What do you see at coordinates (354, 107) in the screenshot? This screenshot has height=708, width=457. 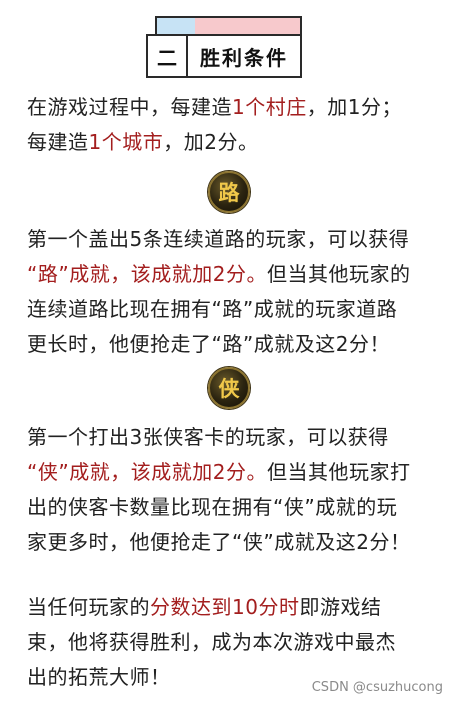 I see `intro-text: ，加1分；` at bounding box center [354, 107].